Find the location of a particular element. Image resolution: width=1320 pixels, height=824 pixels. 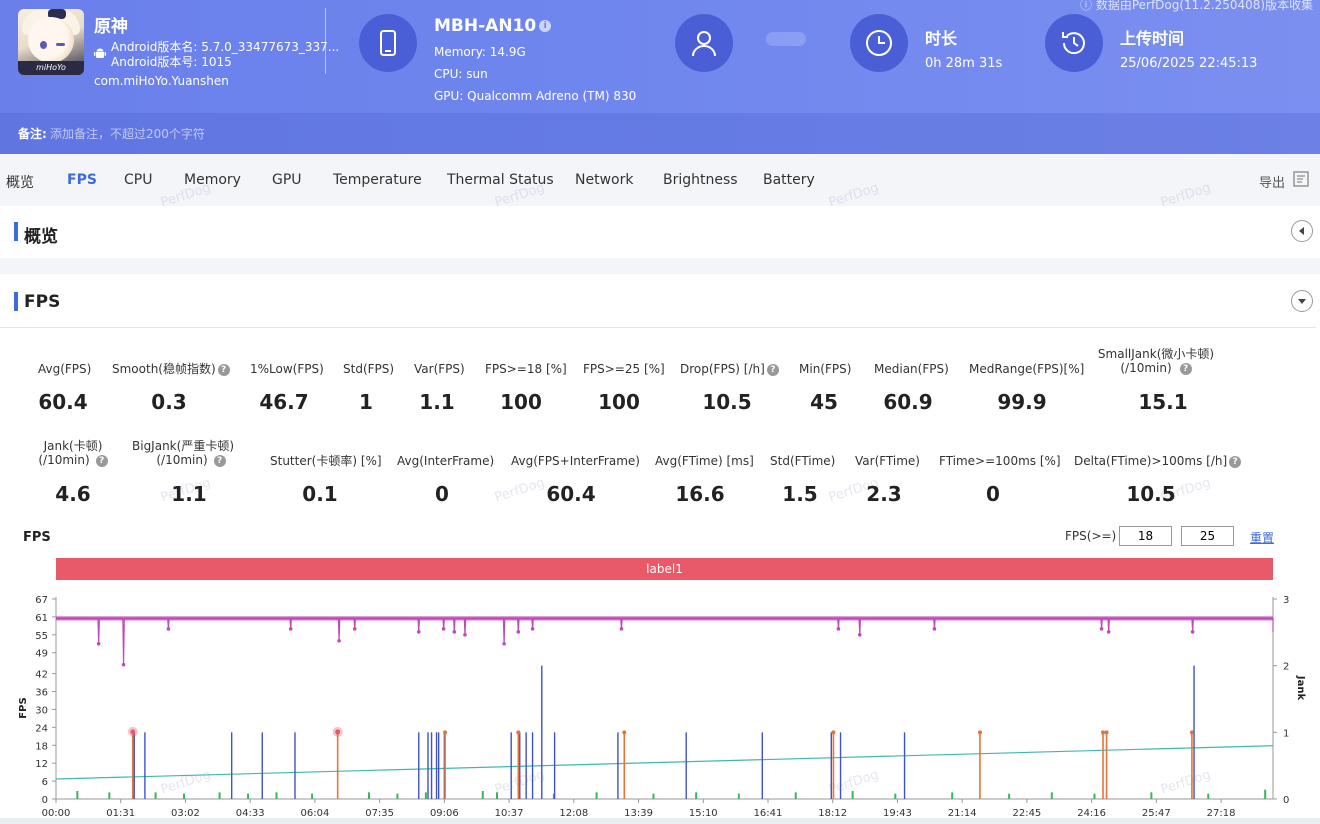

reset-button: 重置 is located at coordinates (1262, 537).